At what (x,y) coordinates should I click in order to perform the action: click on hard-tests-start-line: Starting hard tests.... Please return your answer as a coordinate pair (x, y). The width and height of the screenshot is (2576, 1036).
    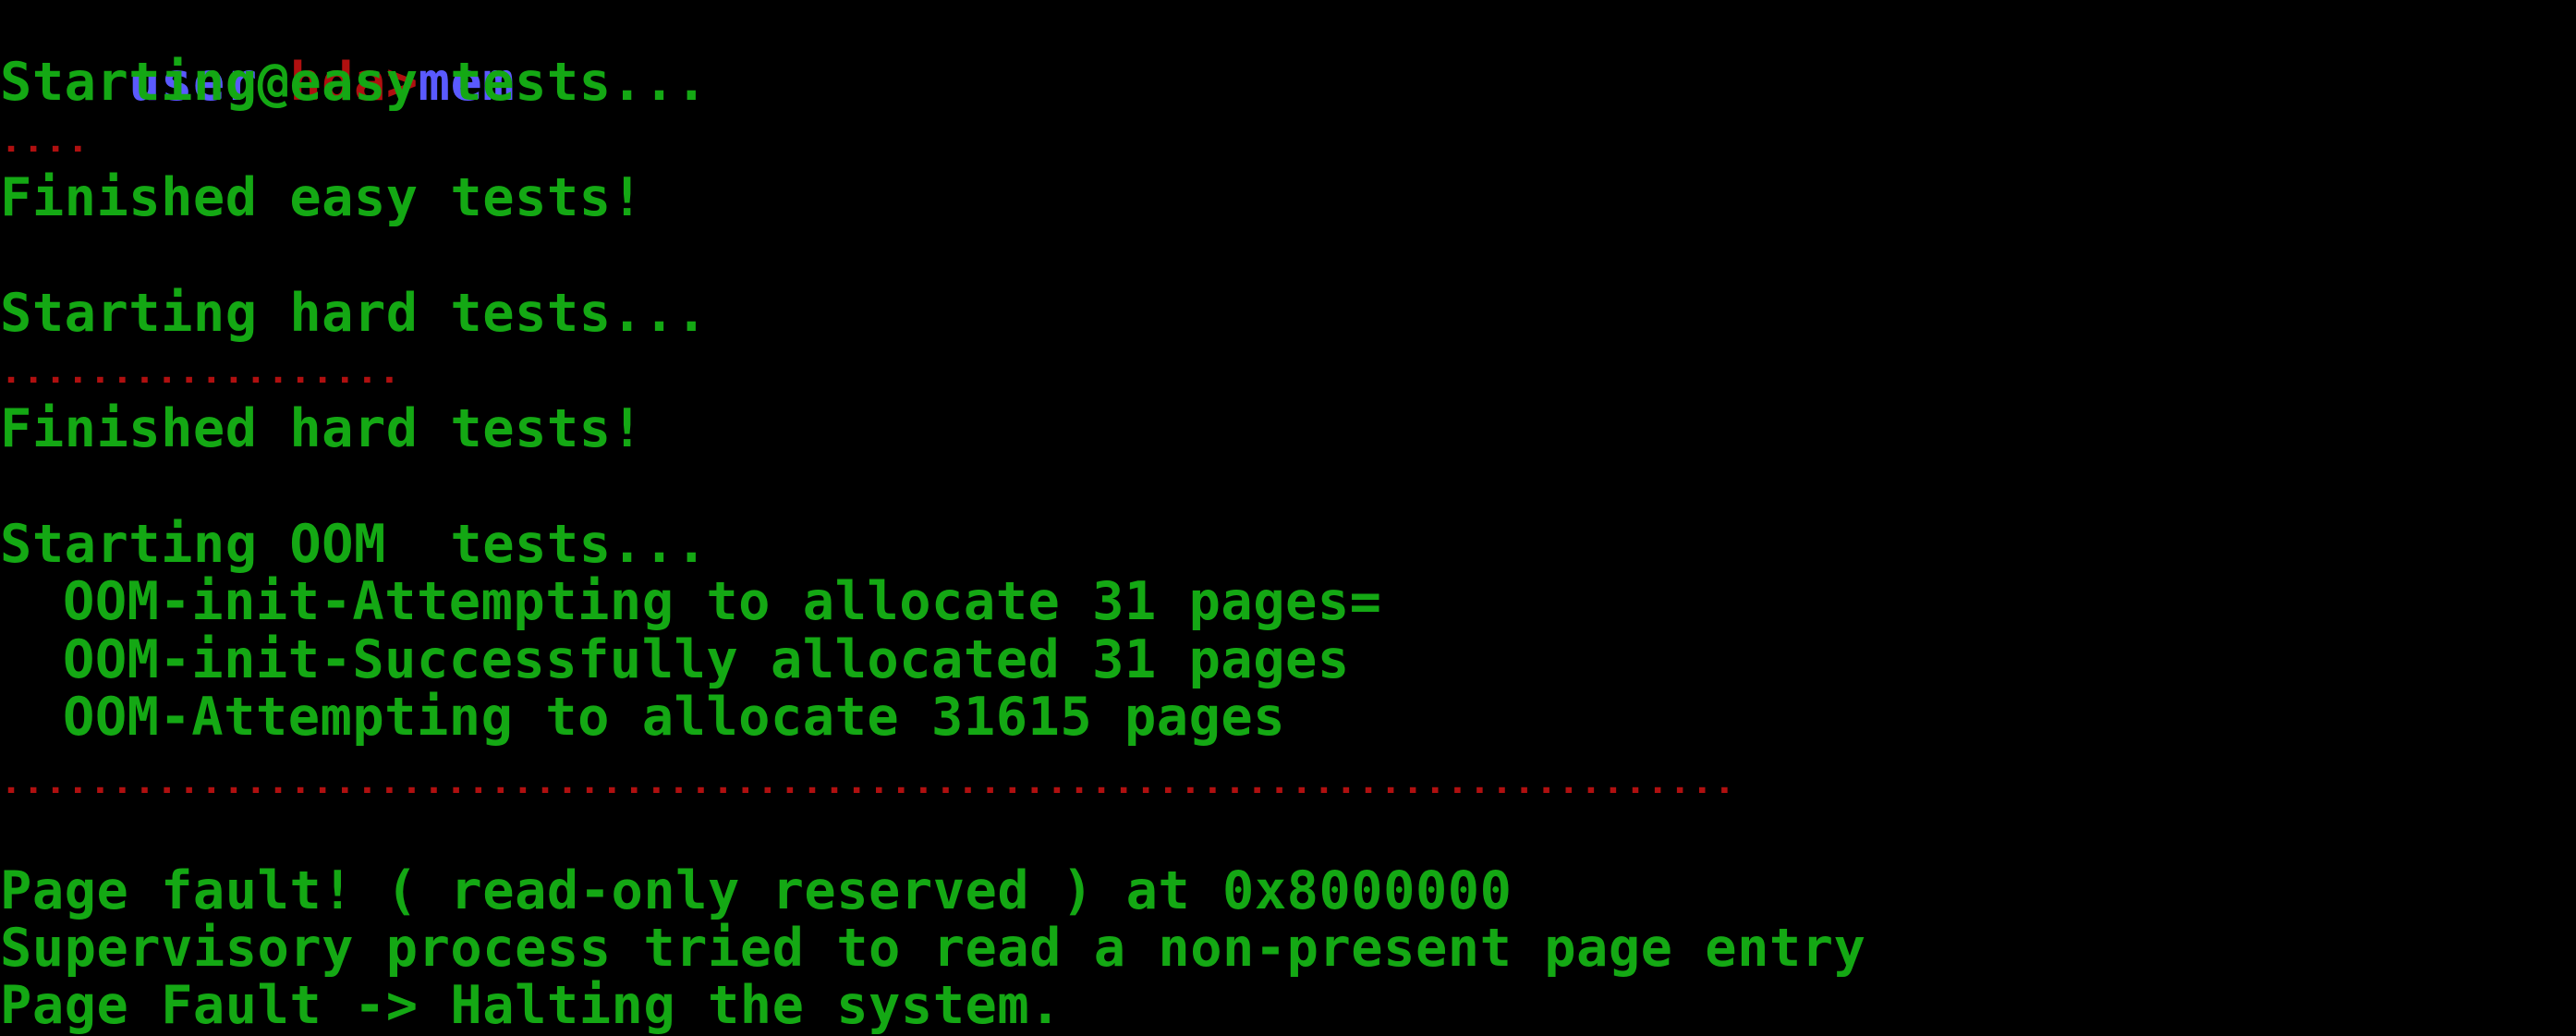
    Looking at the image, I should click on (354, 313).